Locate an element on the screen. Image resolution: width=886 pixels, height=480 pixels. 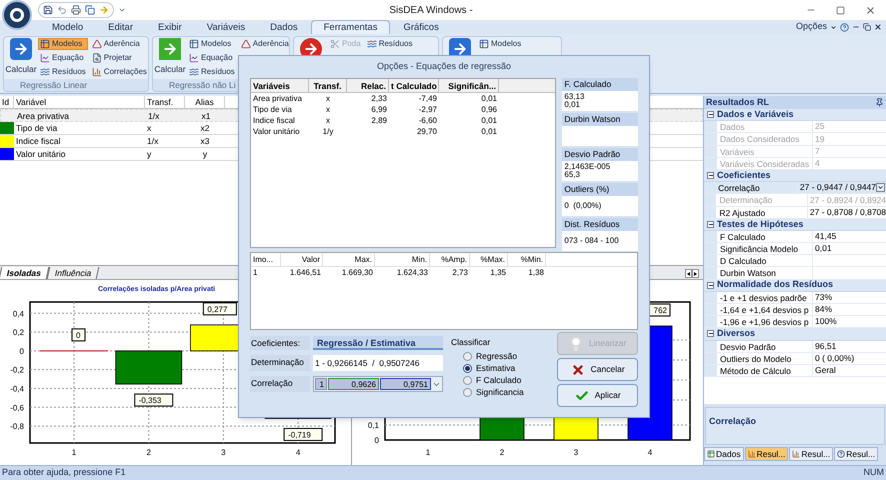
menu-tab: Variáveis is located at coordinates (226, 27).